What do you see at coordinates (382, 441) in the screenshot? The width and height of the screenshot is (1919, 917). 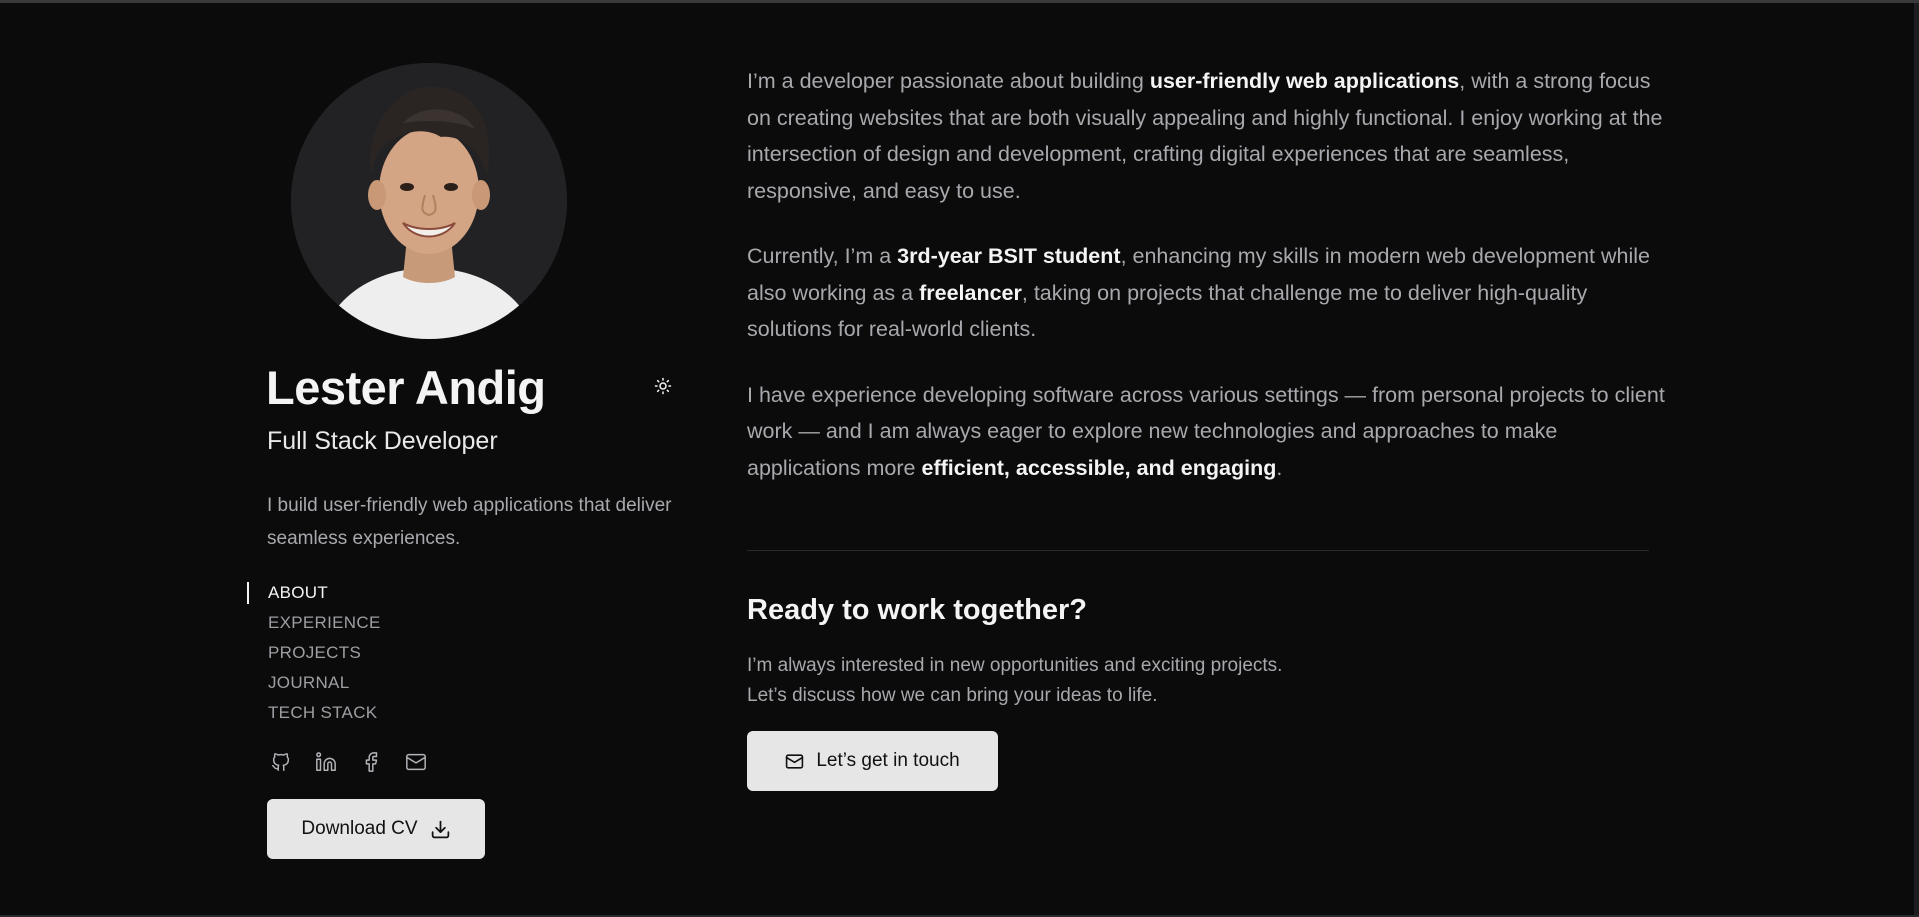 I see `profile-role: Full Stack Developer` at bounding box center [382, 441].